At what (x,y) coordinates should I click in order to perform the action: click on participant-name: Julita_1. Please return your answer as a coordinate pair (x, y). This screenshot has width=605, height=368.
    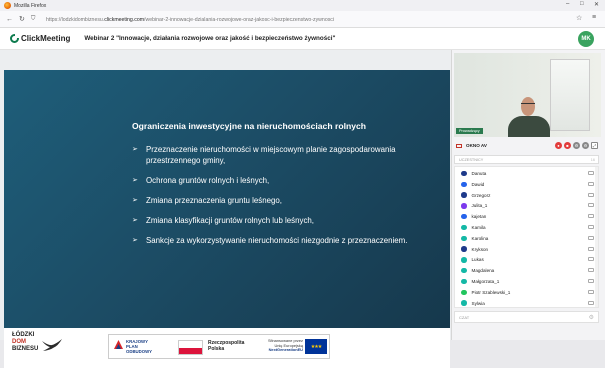
    Looking at the image, I should click on (479, 206).